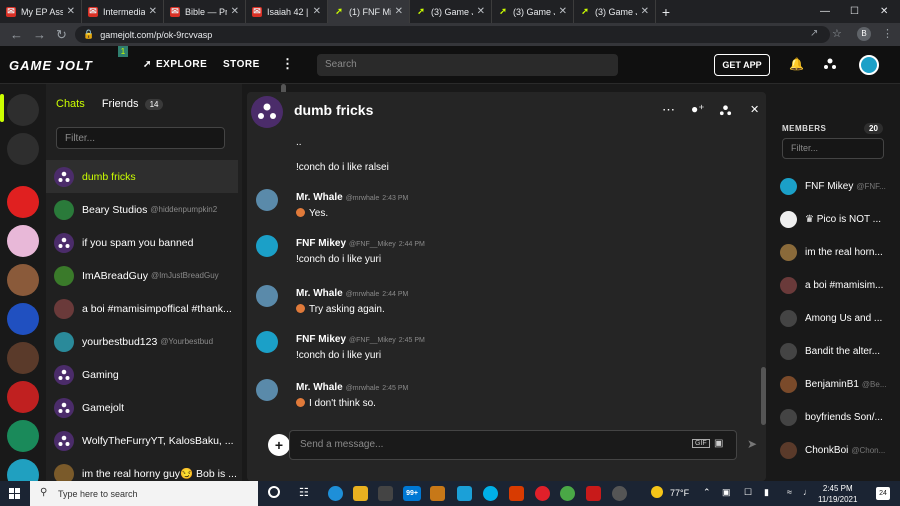 The image size is (900, 506). What do you see at coordinates (274, 492) in the screenshot?
I see `cortana-icon` at bounding box center [274, 492].